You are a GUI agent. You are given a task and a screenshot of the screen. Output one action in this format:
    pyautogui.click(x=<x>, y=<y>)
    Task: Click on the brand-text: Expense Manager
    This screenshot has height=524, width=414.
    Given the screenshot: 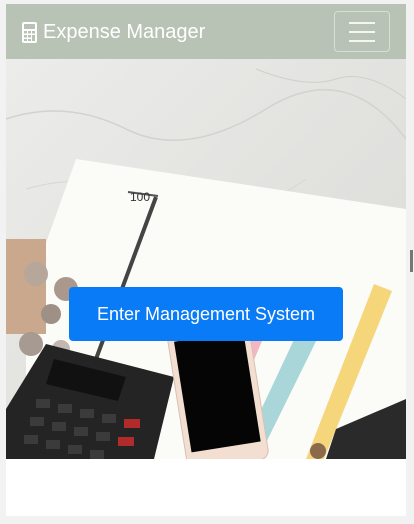 What is the action you would take?
    pyautogui.click(x=124, y=31)
    